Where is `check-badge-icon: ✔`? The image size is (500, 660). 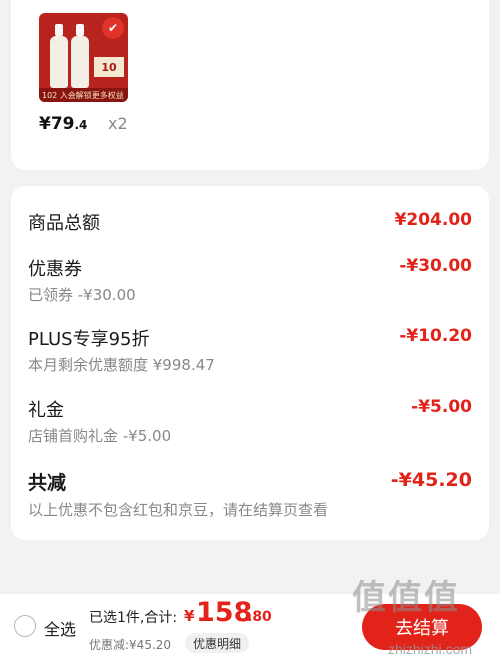
check-badge-icon: ✔ is located at coordinates (113, 28).